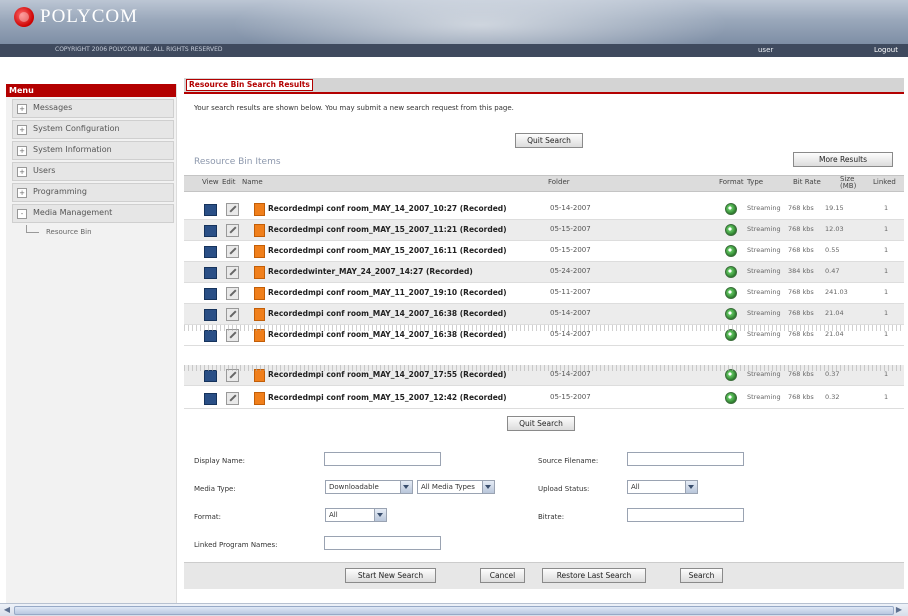 This screenshot has height=616, width=908. Describe the element at coordinates (834, 208) in the screenshot. I see `row-size: 19.15` at that location.